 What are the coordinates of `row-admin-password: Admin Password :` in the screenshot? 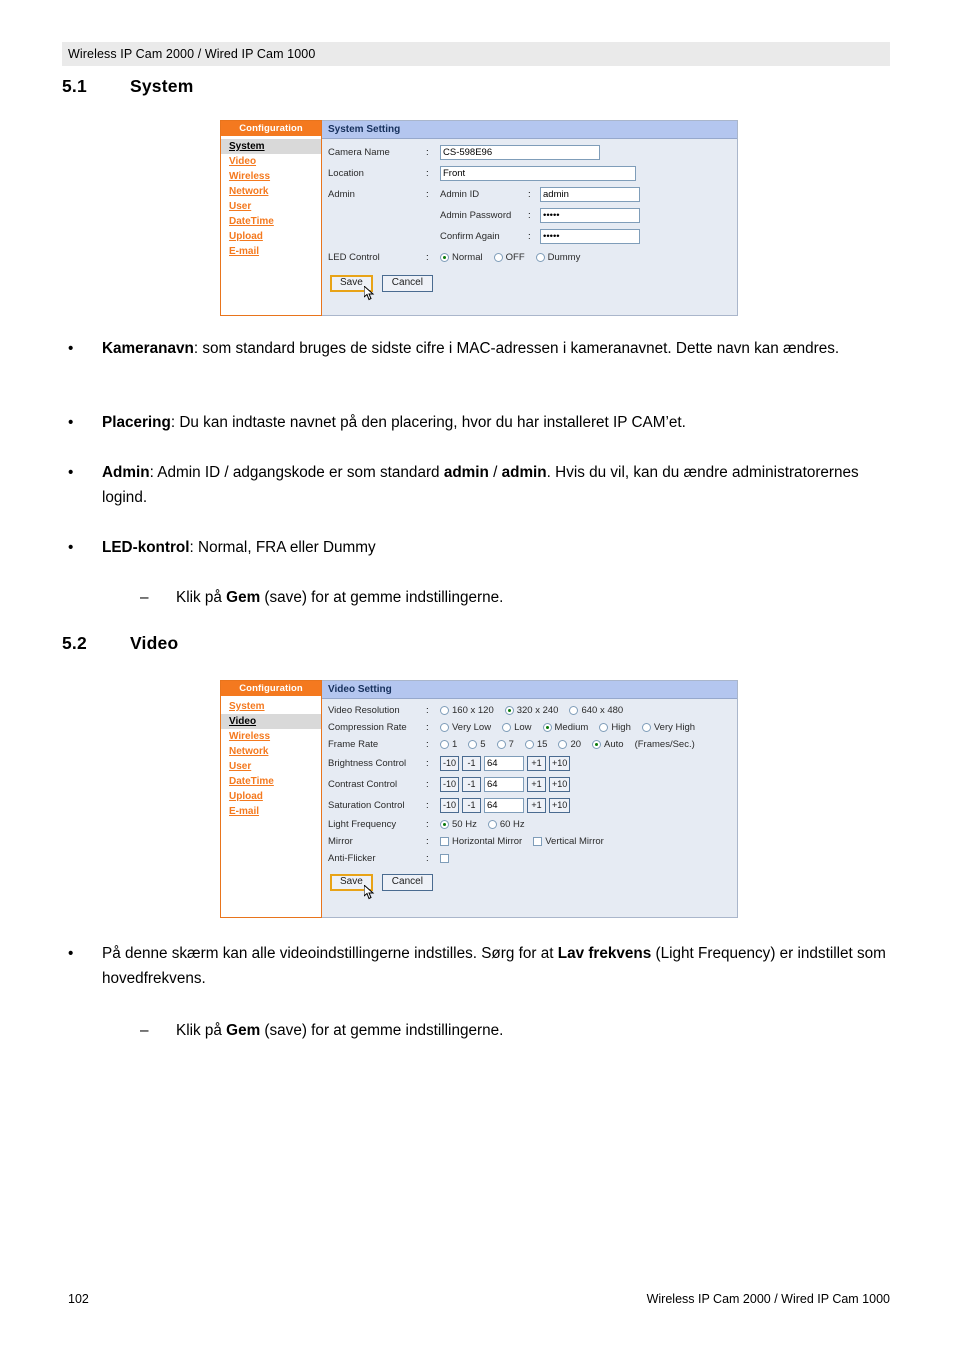 It's located at (532, 215).